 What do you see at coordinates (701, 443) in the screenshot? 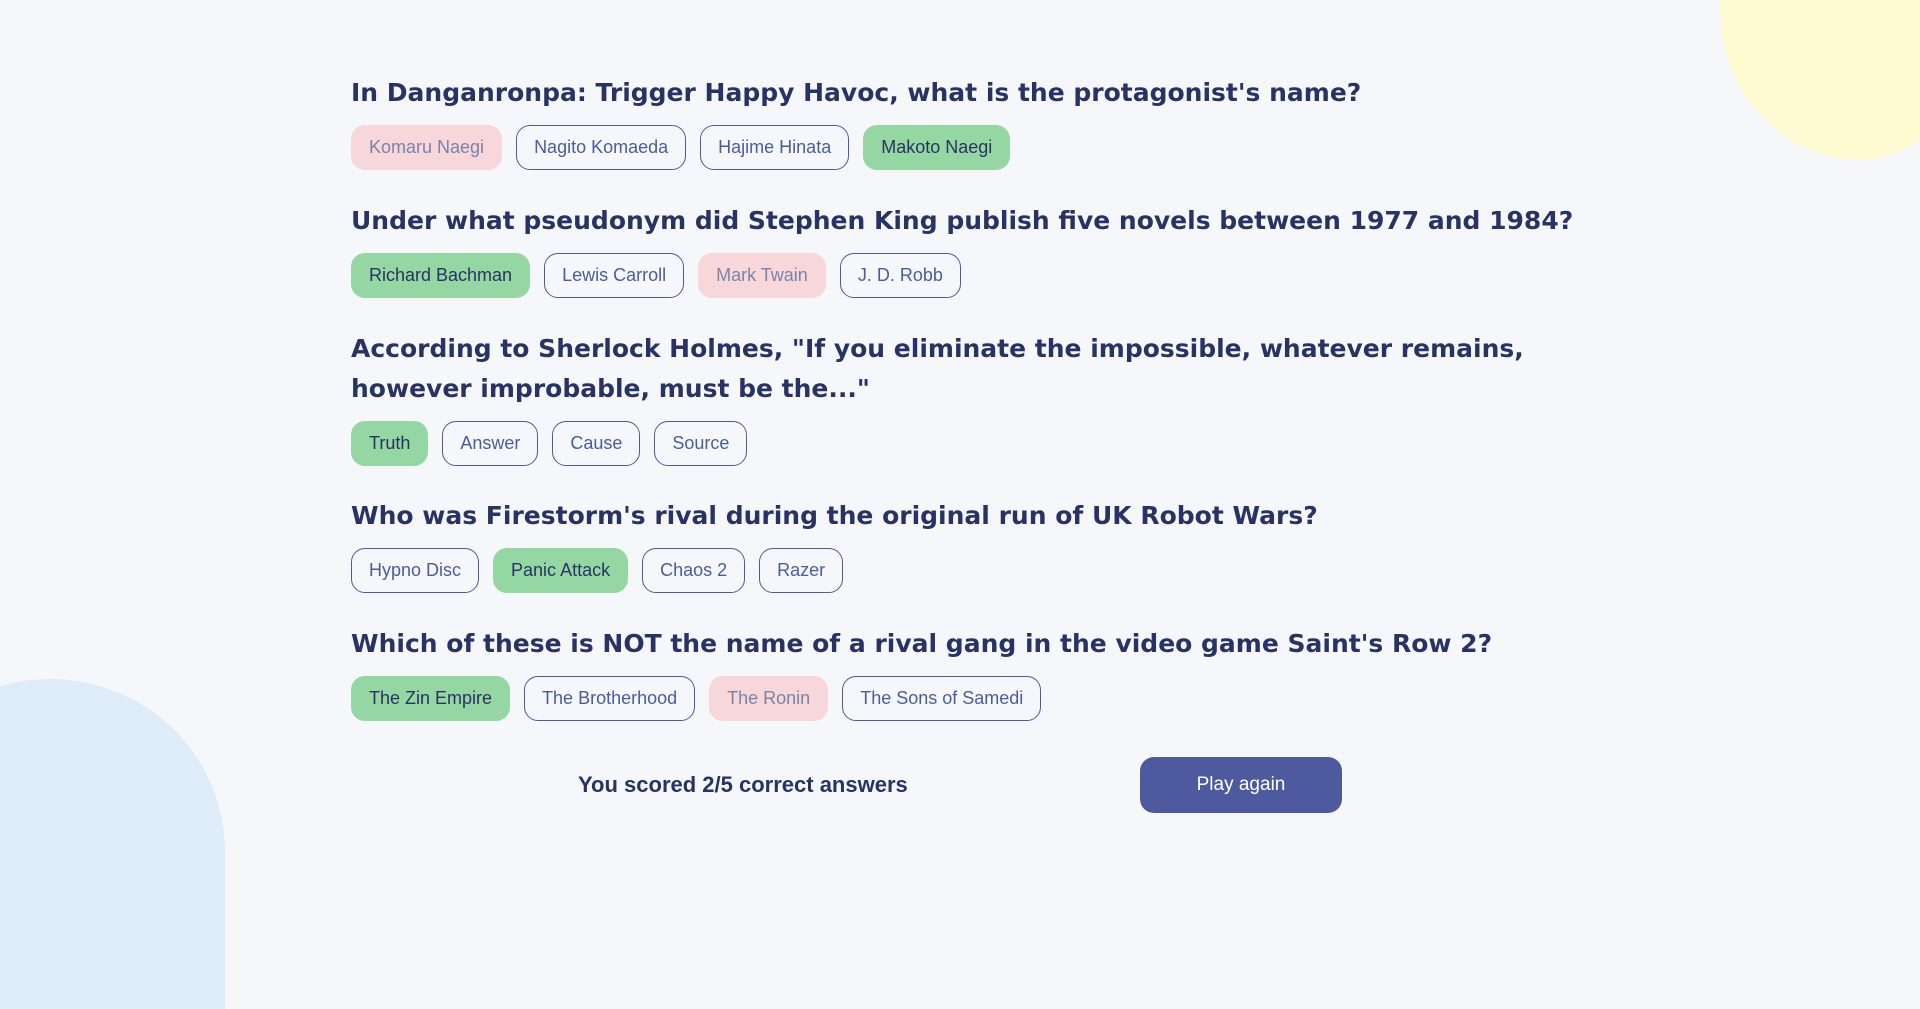
I see `answer-option: Source` at bounding box center [701, 443].